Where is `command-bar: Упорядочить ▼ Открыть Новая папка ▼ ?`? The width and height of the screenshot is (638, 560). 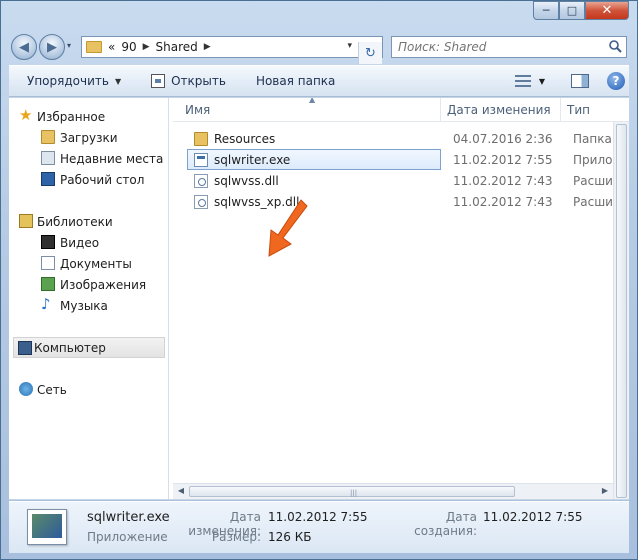
command-bar: Упорядочить ▼ Открыть Новая папка ▼ ? is located at coordinates (319, 81).